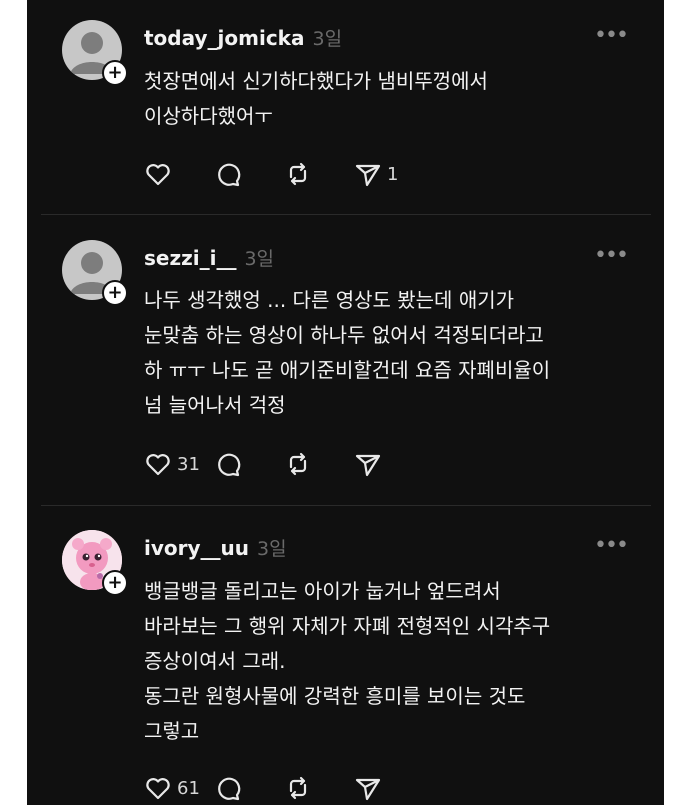  I want to click on like-button: 31, so click(178, 464).